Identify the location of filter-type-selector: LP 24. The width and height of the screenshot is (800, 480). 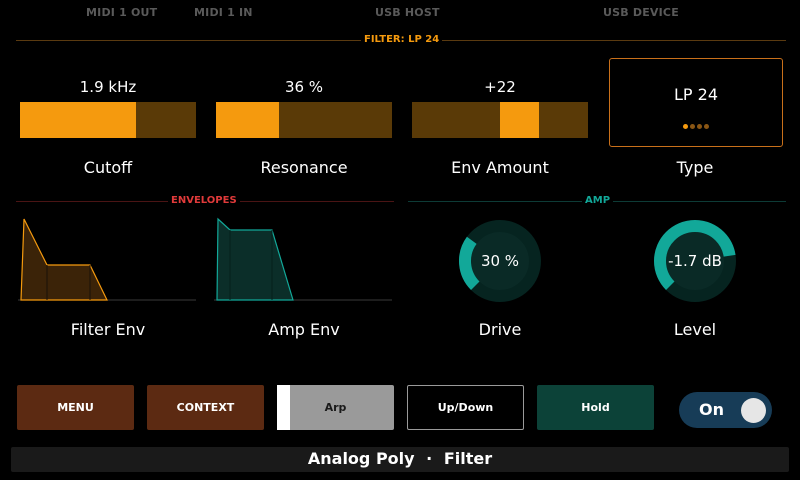
(696, 102).